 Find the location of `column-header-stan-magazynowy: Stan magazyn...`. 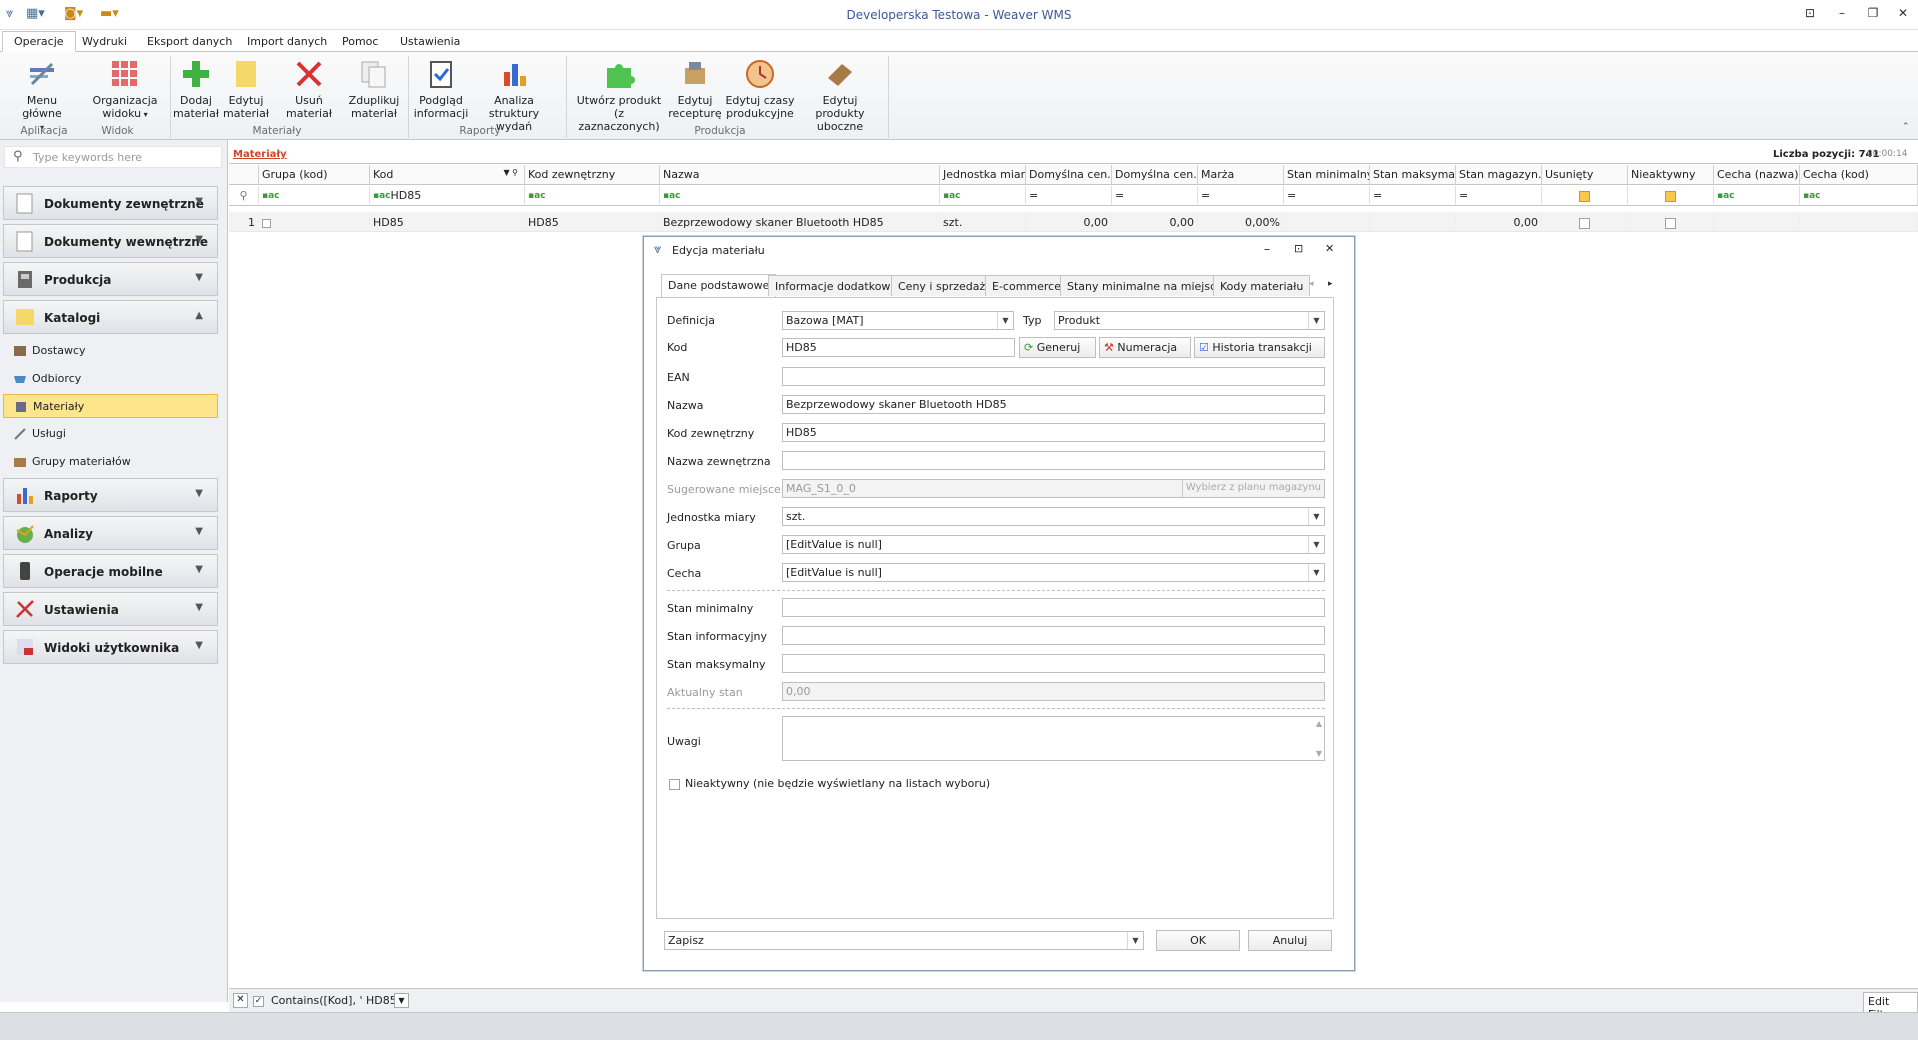

column-header-stan-magazynowy: Stan magazyn... is located at coordinates (1499, 175).